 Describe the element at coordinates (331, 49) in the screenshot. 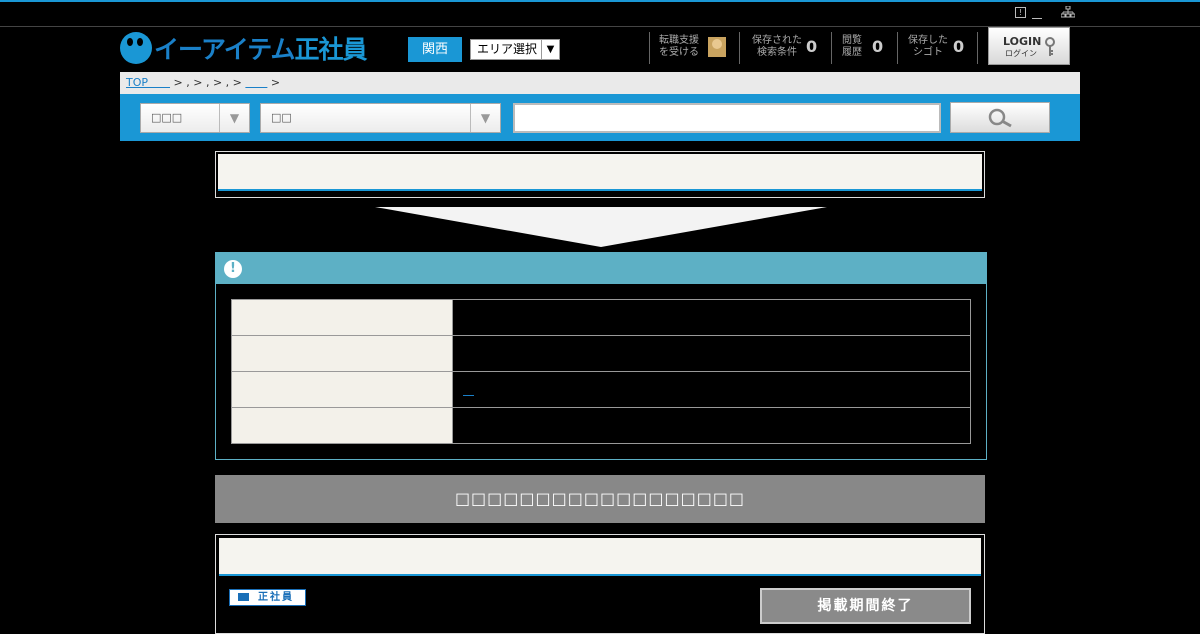

I see `logo-text-seishain: 正社員` at that location.